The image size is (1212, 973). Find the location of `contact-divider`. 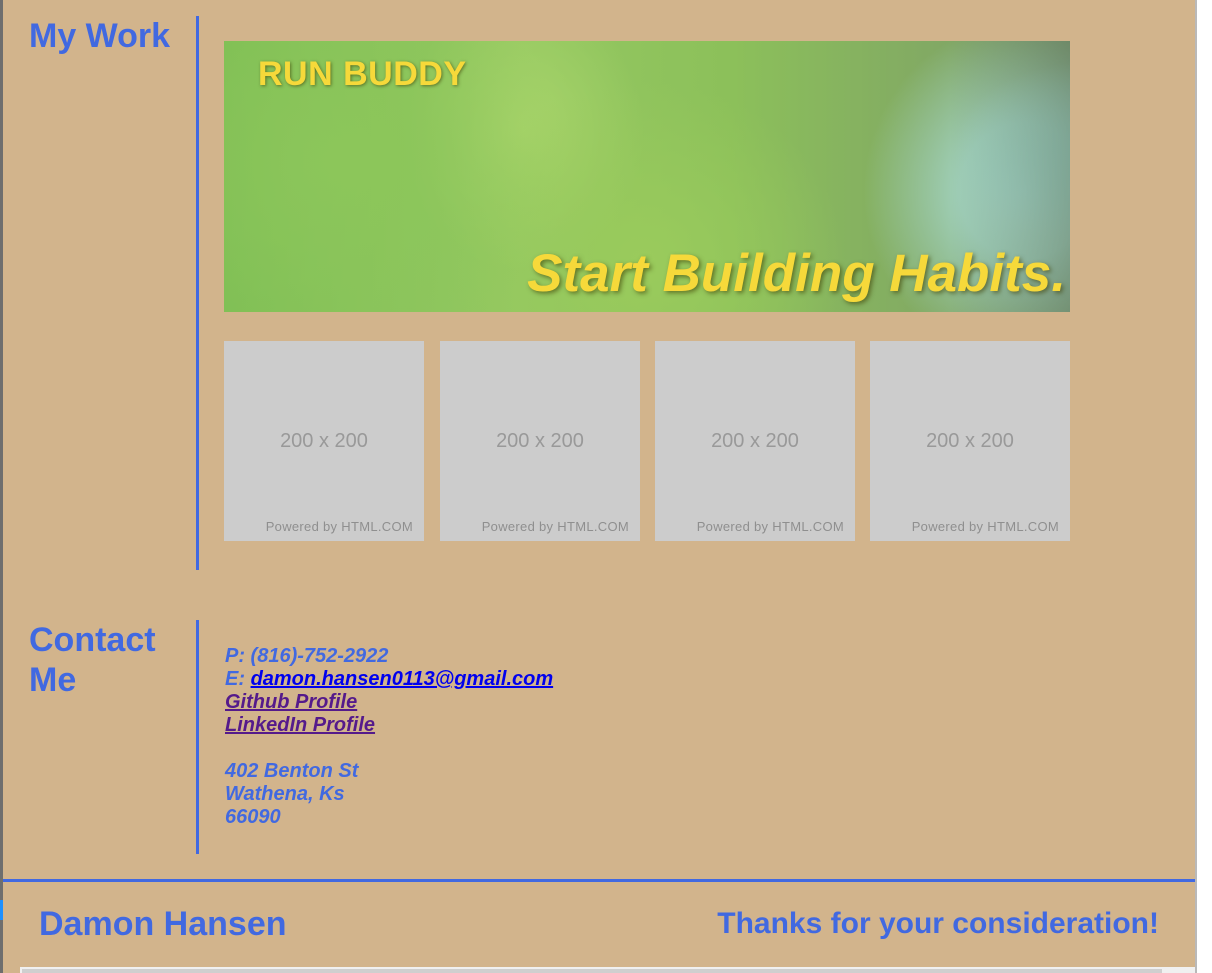

contact-divider is located at coordinates (197, 737).